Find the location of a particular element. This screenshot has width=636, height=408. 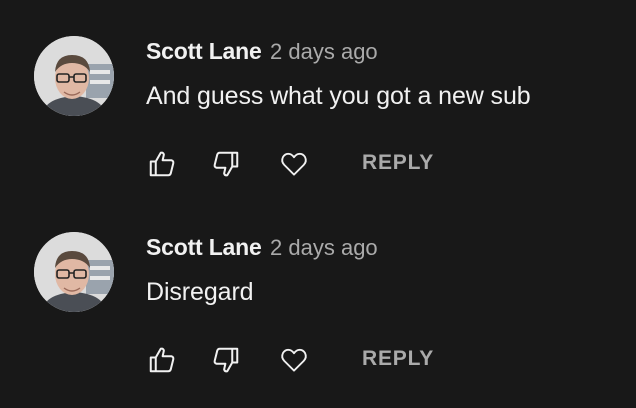

comment-text: Disregard is located at coordinates (200, 292).